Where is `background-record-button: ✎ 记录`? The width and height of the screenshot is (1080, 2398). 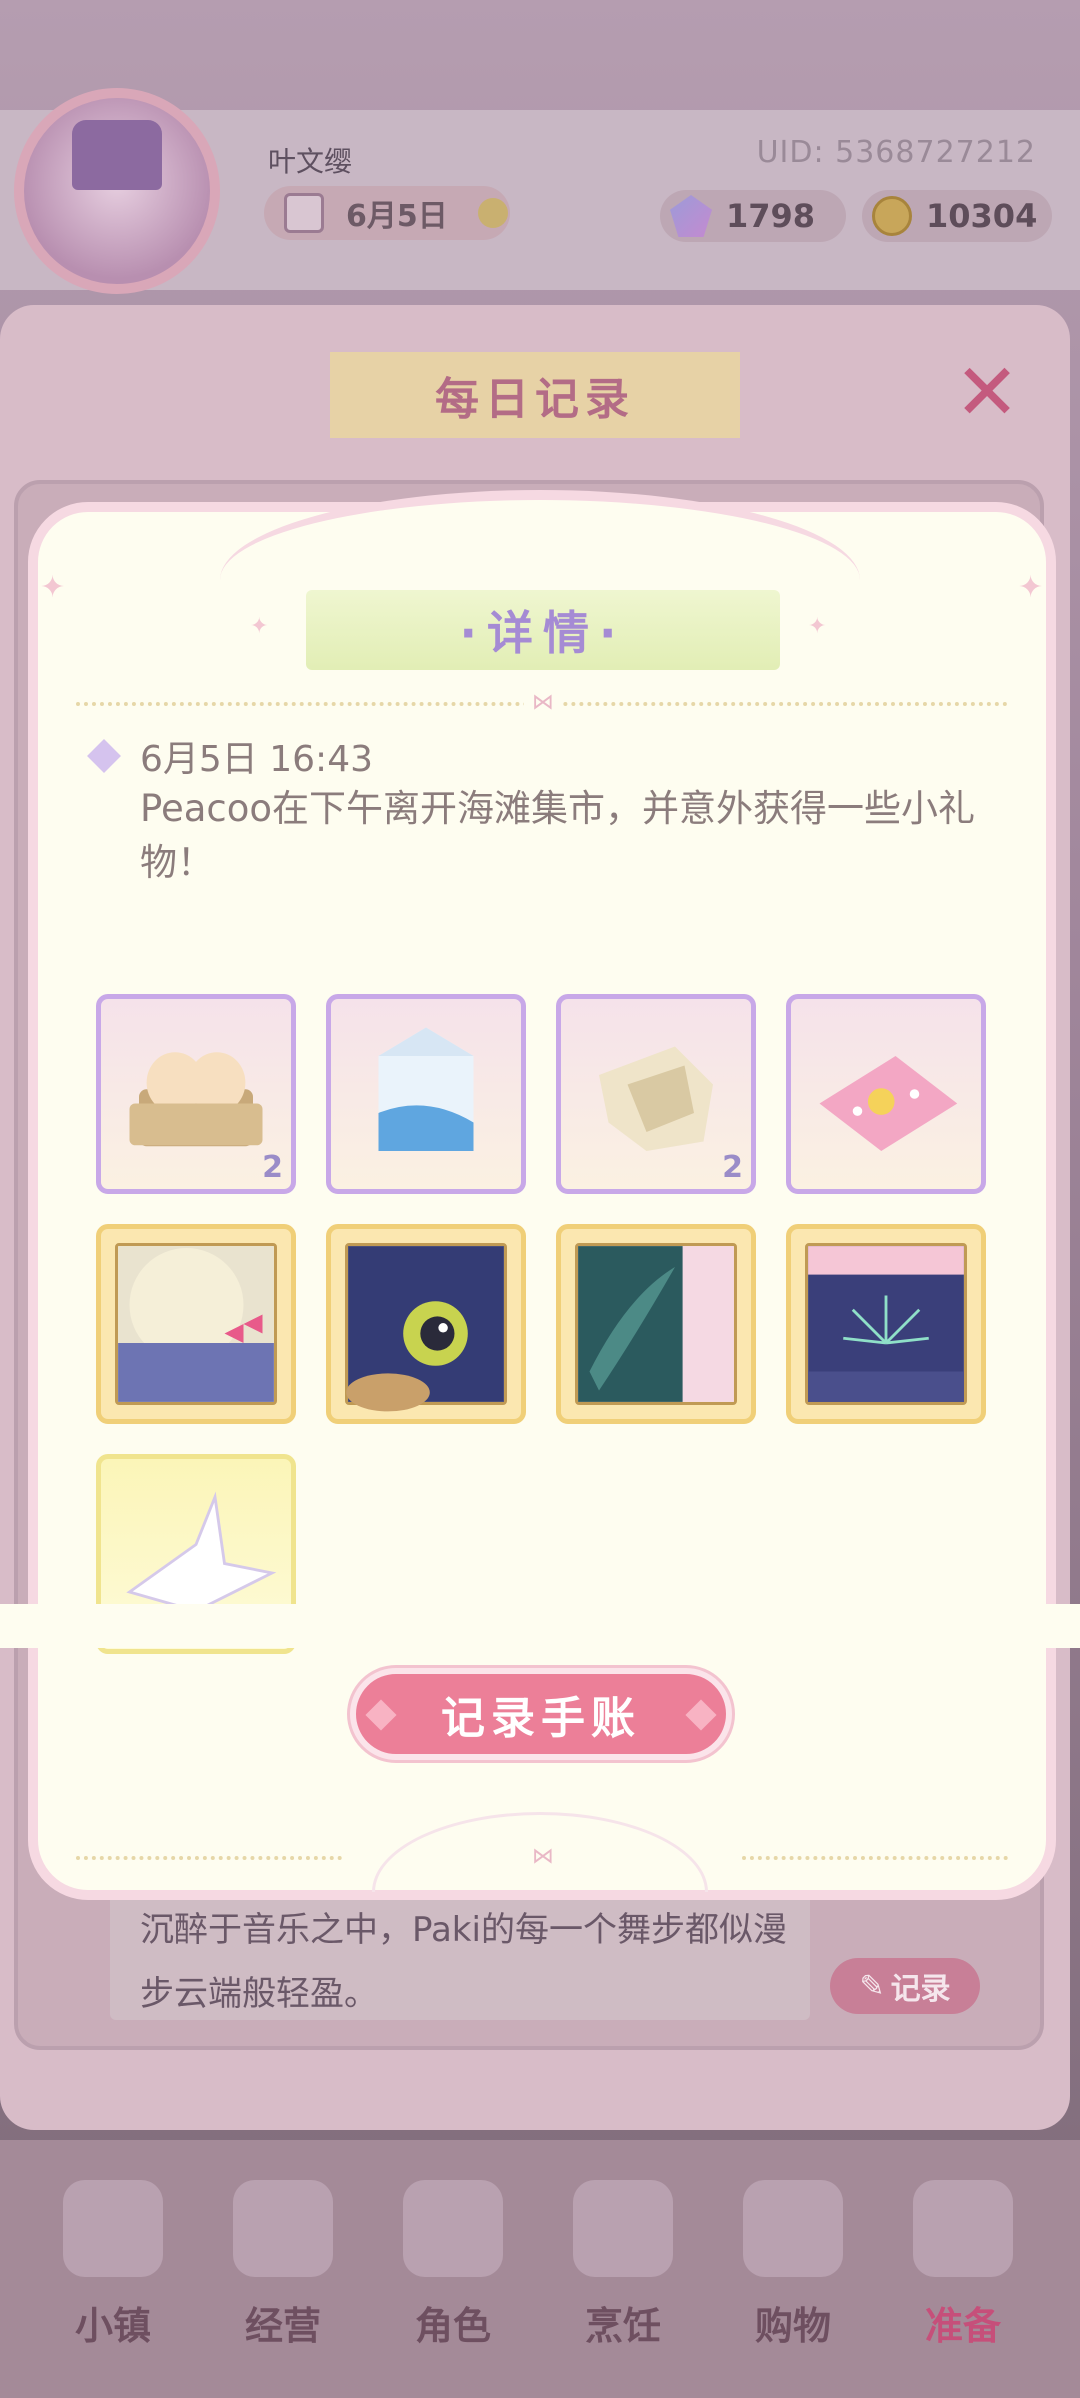
background-record-button: ✎ 记录 is located at coordinates (905, 1986).